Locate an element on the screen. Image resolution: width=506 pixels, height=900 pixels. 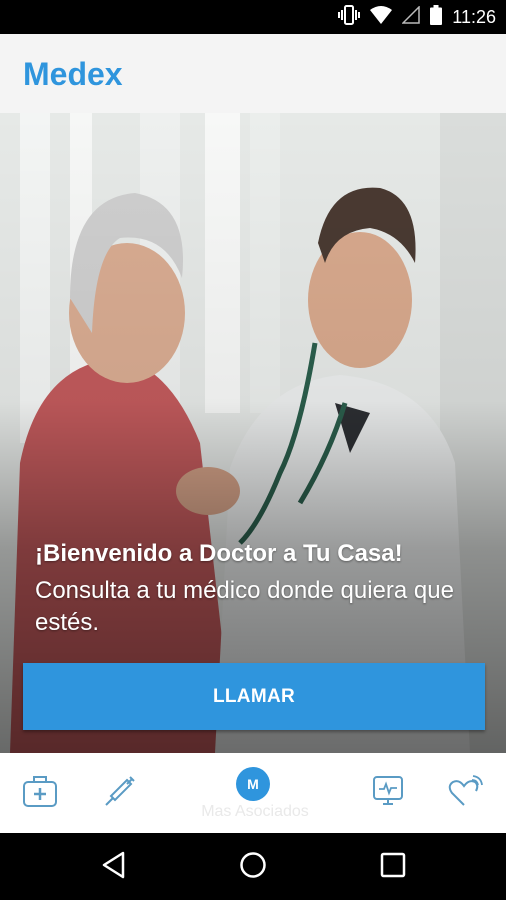
monitor-icon is located at coordinates (388, 793).